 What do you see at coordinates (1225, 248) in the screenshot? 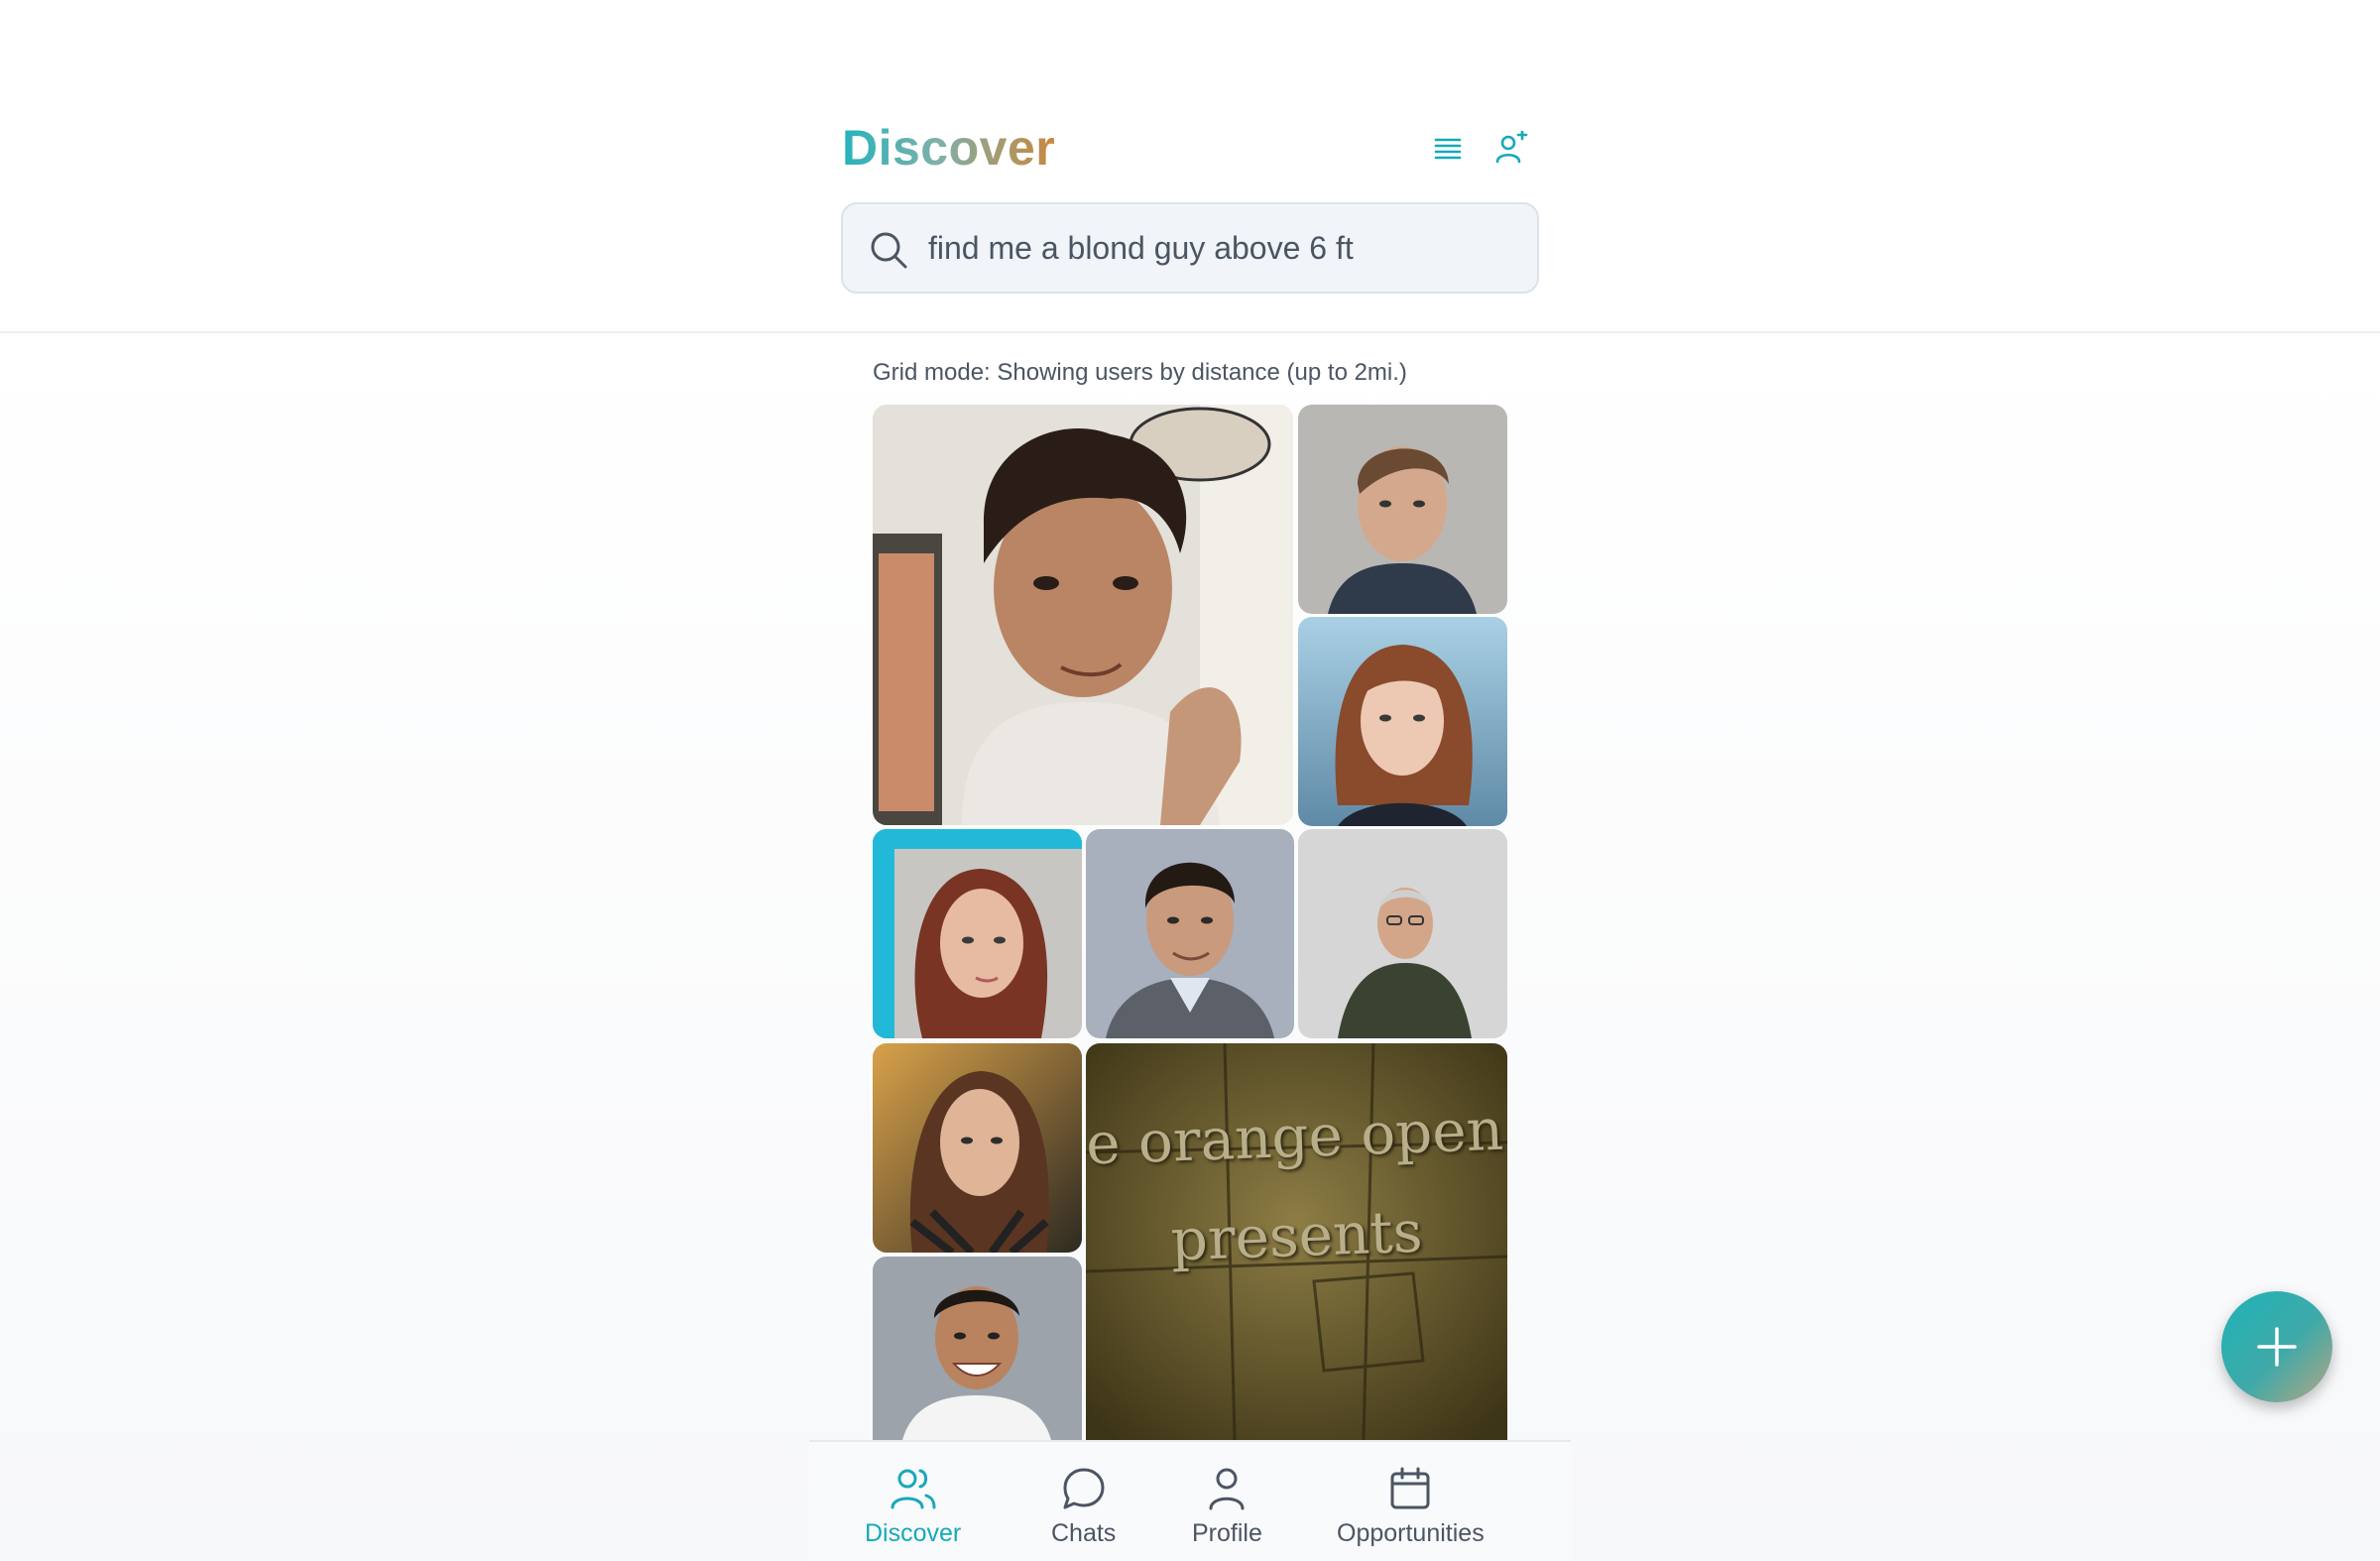
I see `search-input` at bounding box center [1225, 248].